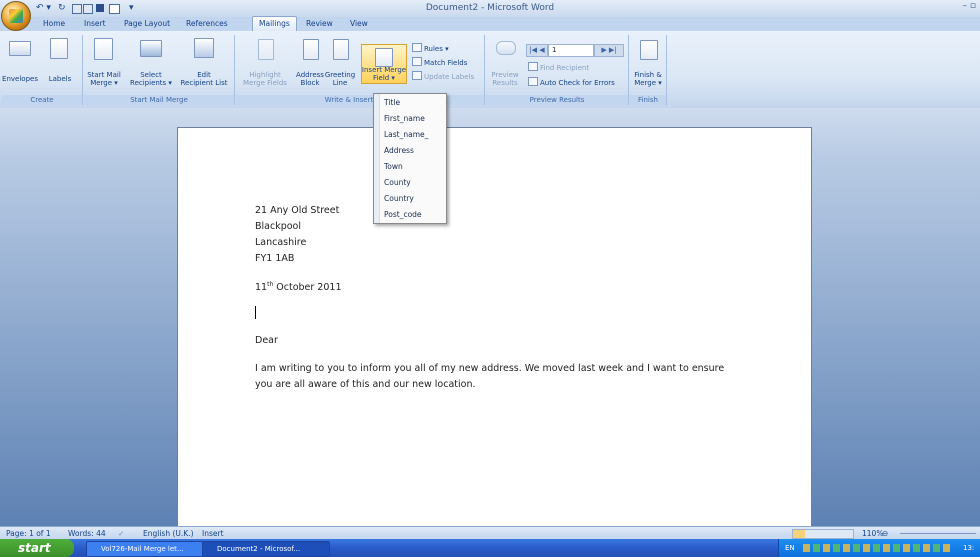 The image size is (980, 557). Describe the element at coordinates (340, 75) in the screenshot. I see `greeting-line-line1: Greeting` at that location.